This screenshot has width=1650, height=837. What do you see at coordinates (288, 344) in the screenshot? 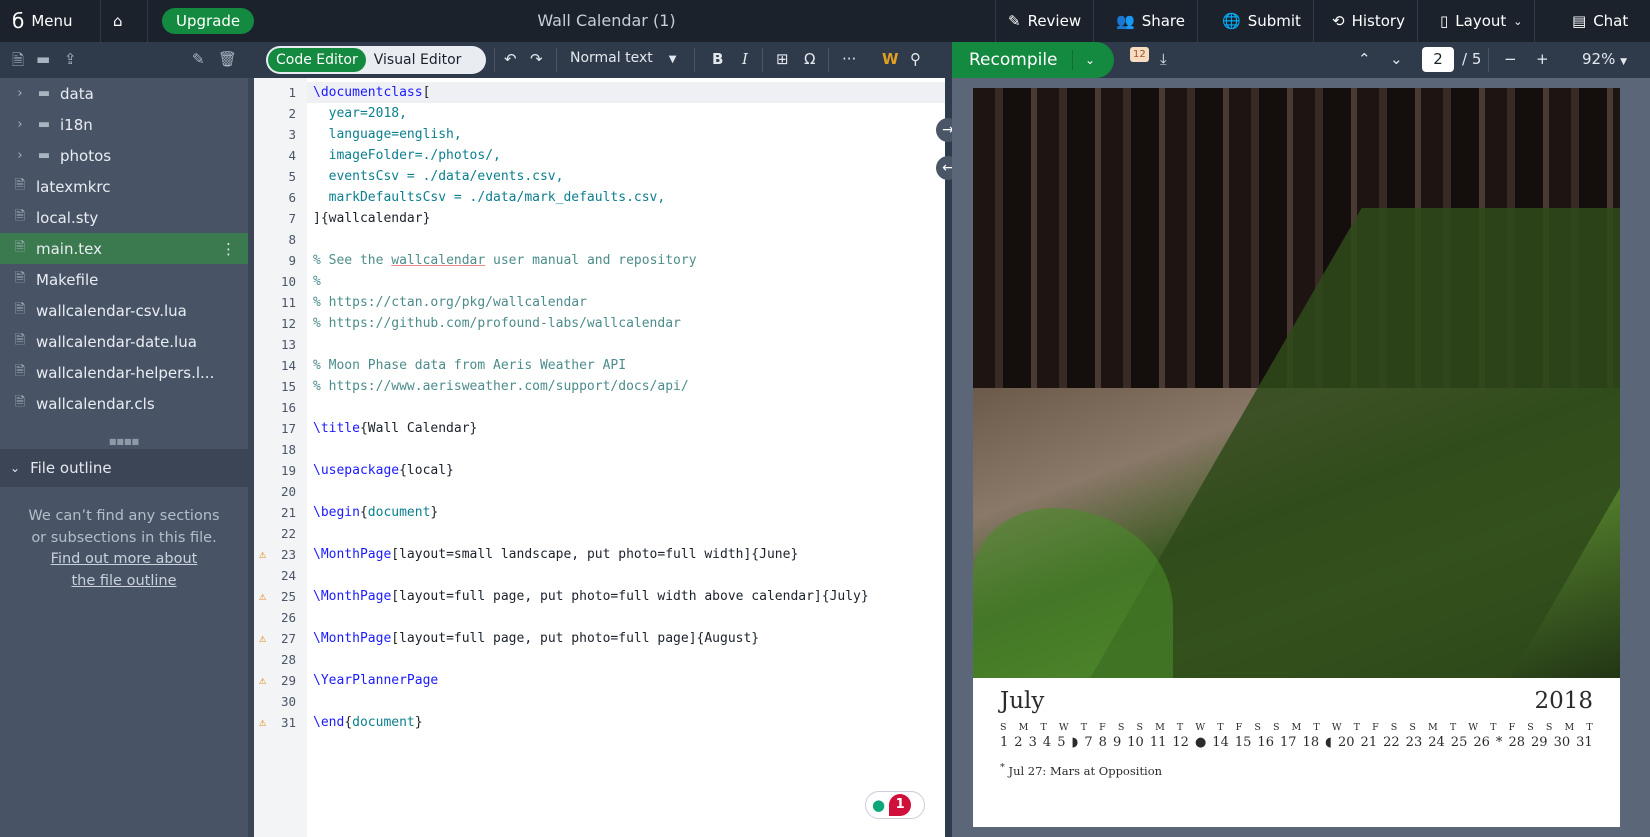
I see `line-number: 13` at bounding box center [288, 344].